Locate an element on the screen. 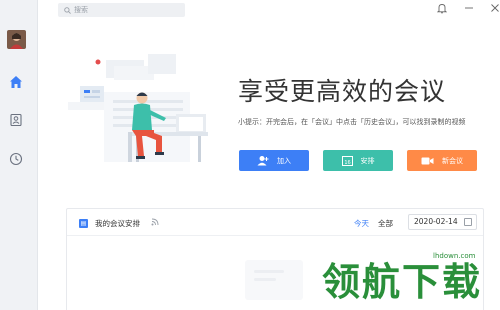 This screenshot has height=310, width=500. calendar-icon: 16 is located at coordinates (347, 161).